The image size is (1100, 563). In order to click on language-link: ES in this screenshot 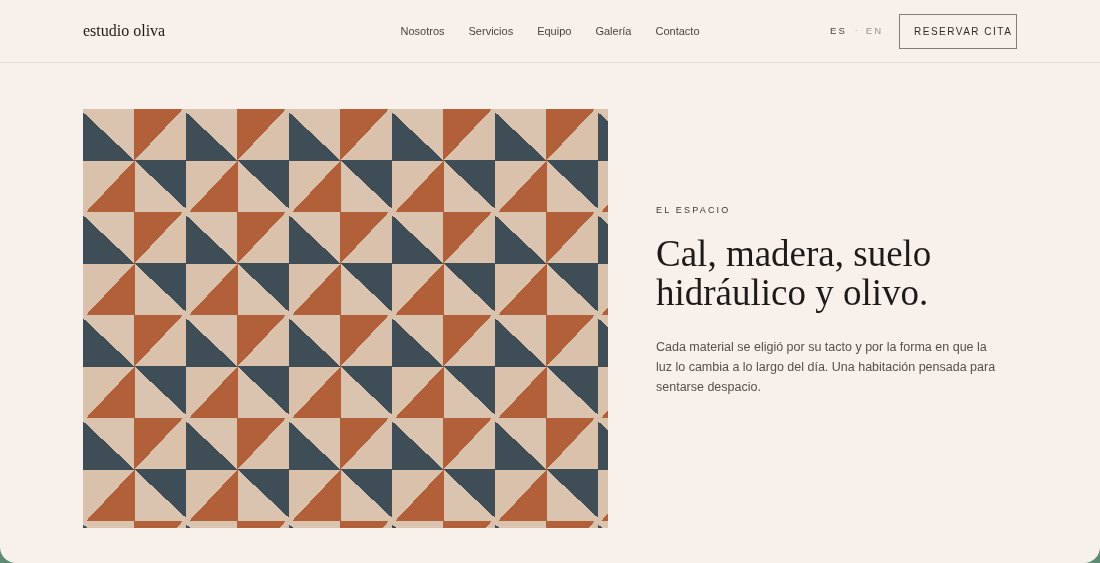, I will do `click(838, 31)`.